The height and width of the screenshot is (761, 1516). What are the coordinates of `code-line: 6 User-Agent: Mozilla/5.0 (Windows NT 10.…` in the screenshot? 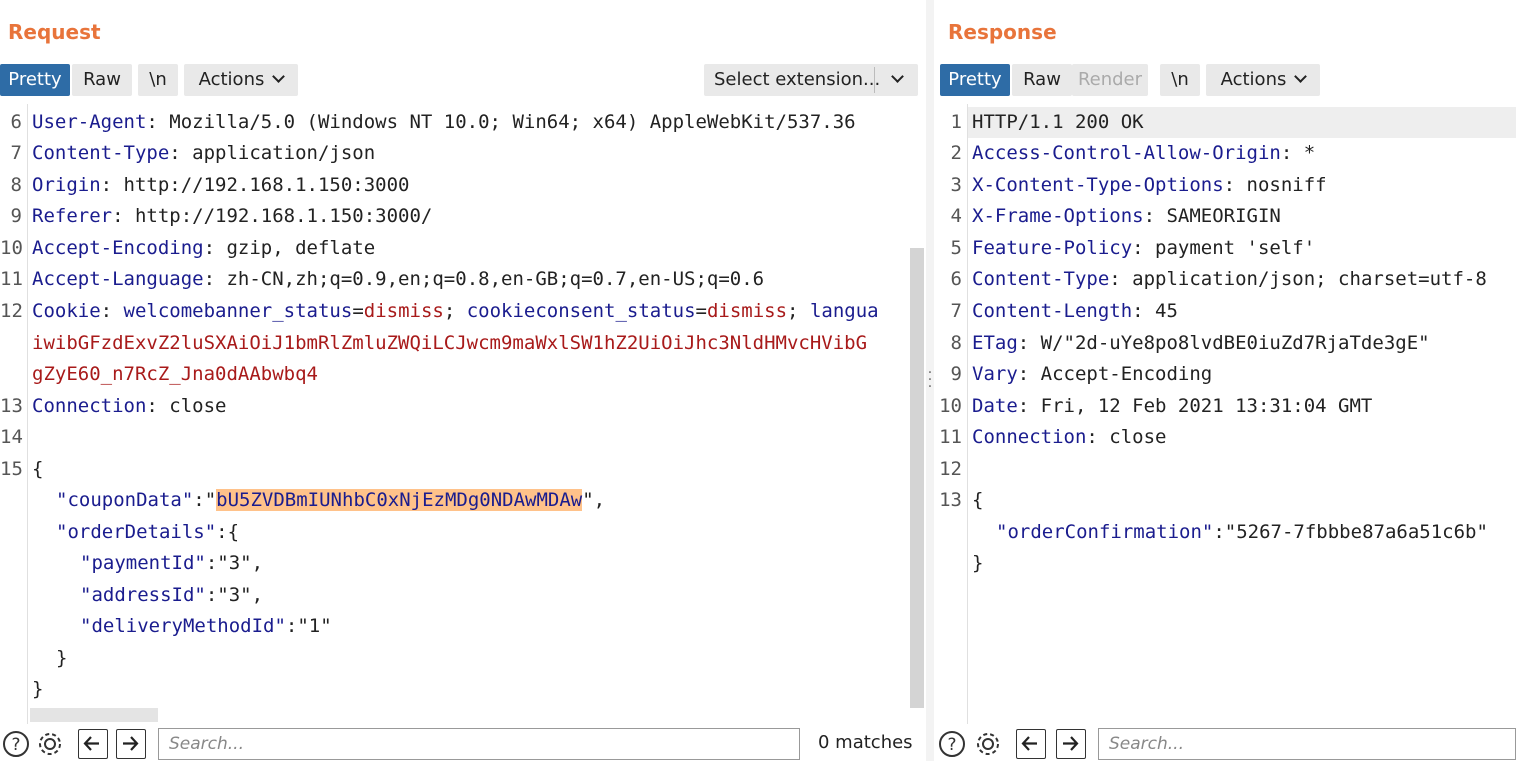 It's located at (433, 122).